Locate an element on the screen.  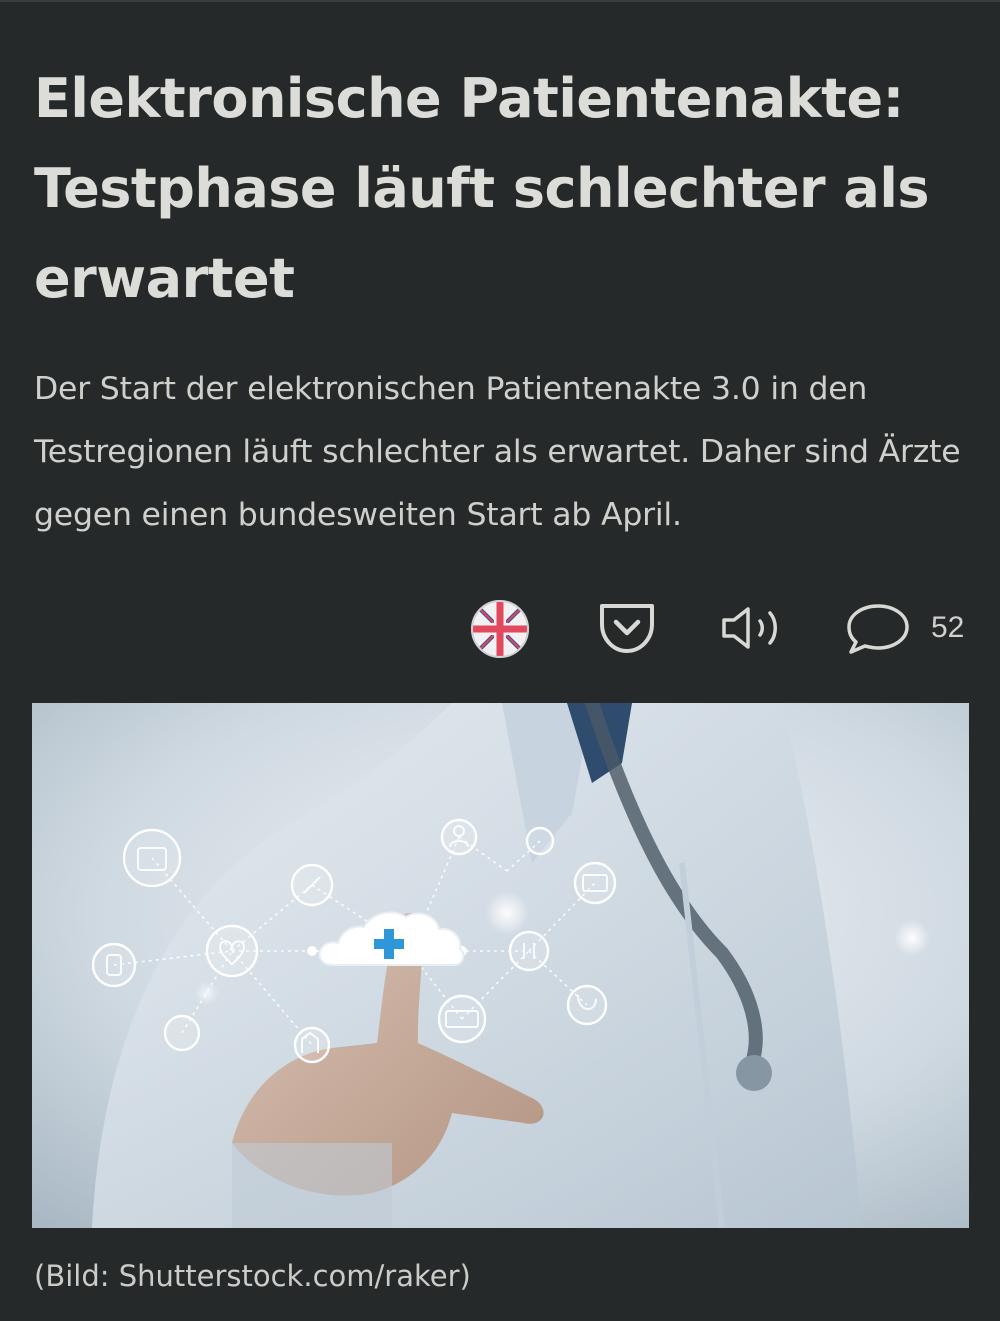
article-actions-bar: 52 is located at coordinates (500, 630).